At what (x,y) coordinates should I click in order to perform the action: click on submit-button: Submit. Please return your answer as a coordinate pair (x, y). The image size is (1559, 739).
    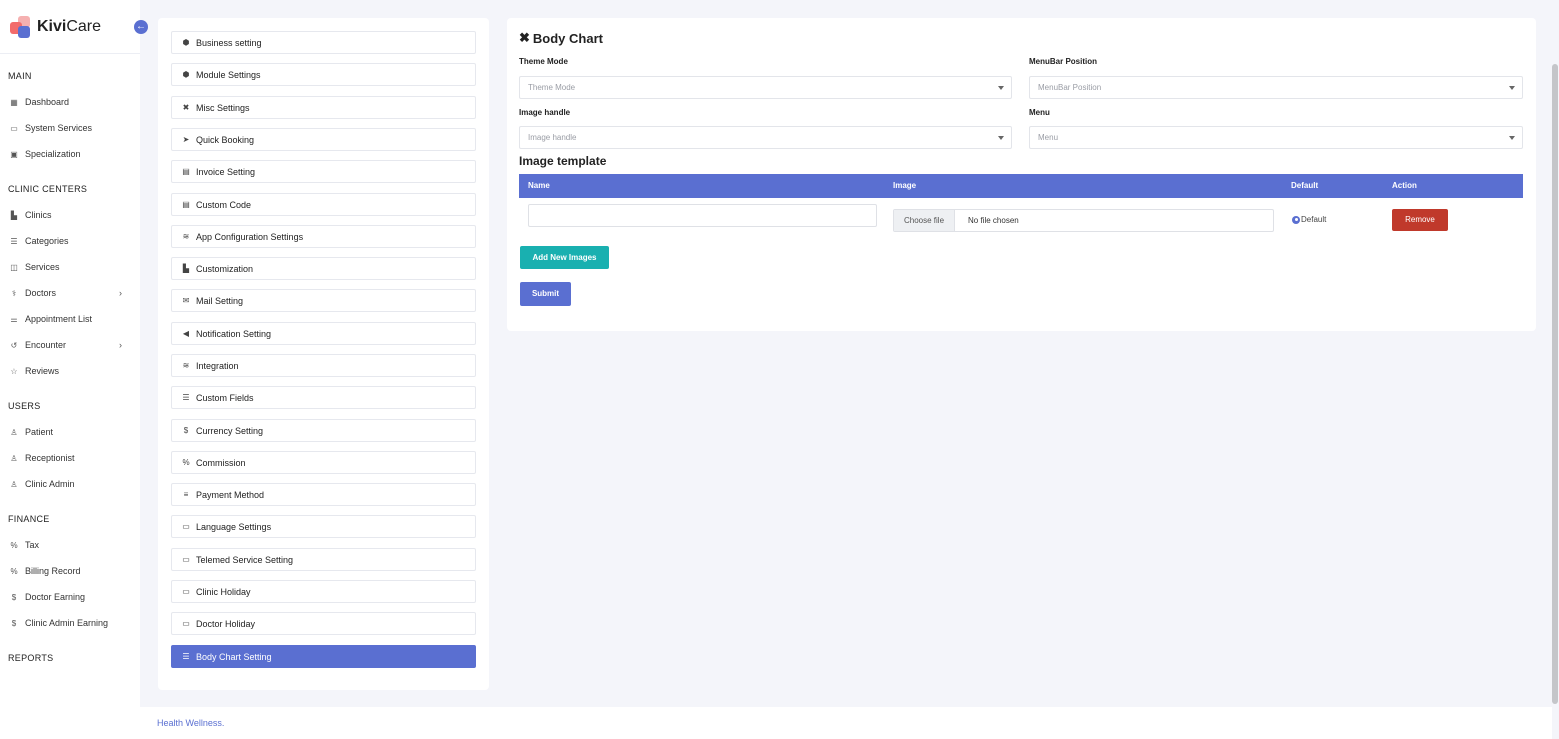
    Looking at the image, I should click on (545, 294).